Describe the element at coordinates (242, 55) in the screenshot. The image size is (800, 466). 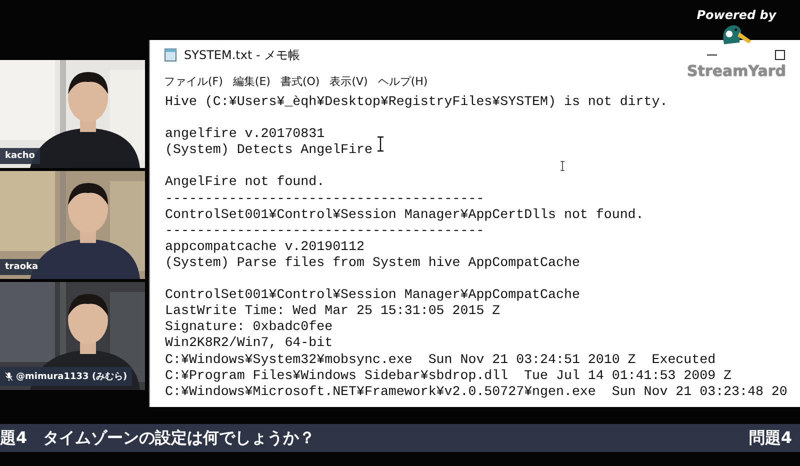
I see `window-title: SYSTEM.txt - メモ帳` at that location.